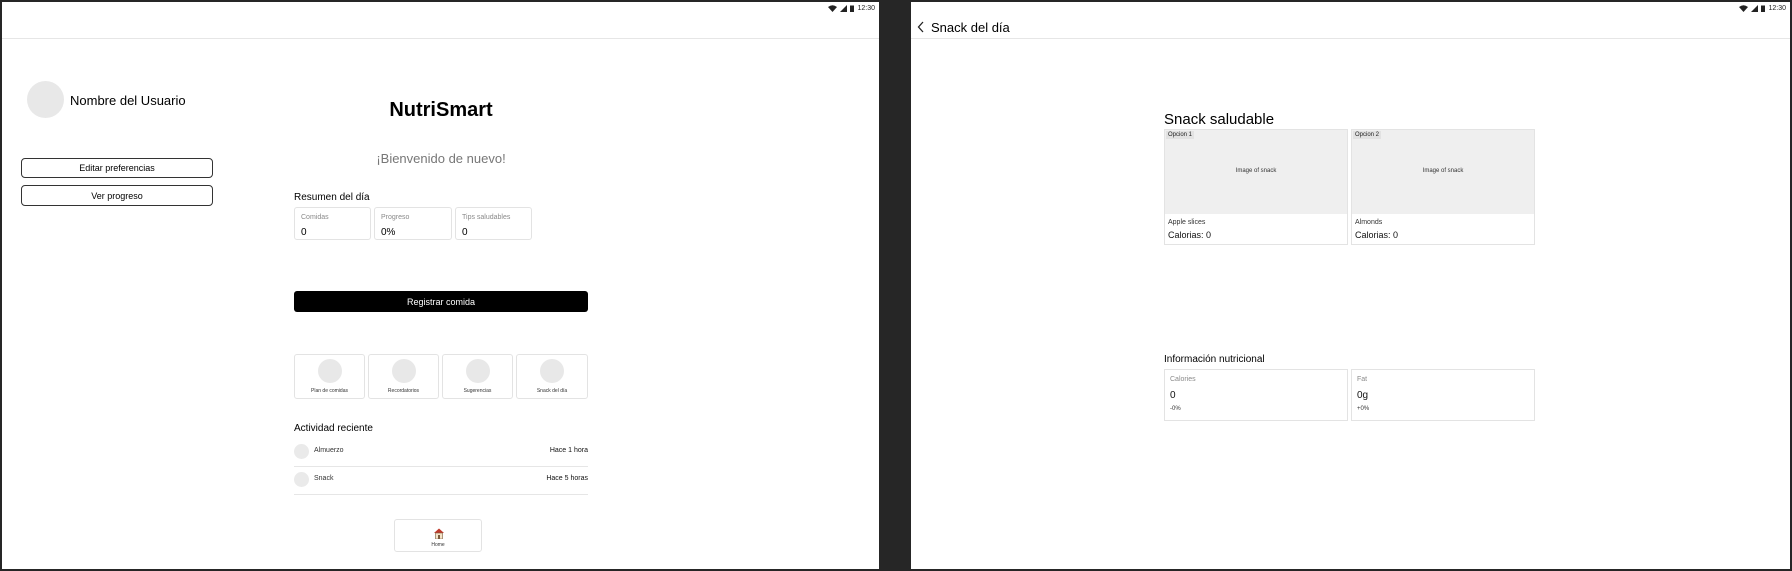 This screenshot has height=571, width=1792. What do you see at coordinates (1362, 379) in the screenshot?
I see `nutrition-label: Fat` at bounding box center [1362, 379].